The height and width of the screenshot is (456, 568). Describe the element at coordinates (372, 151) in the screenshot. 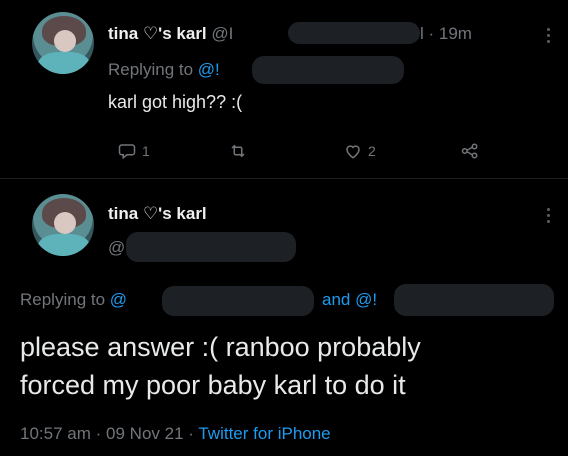

I see `like-count: 2` at that location.